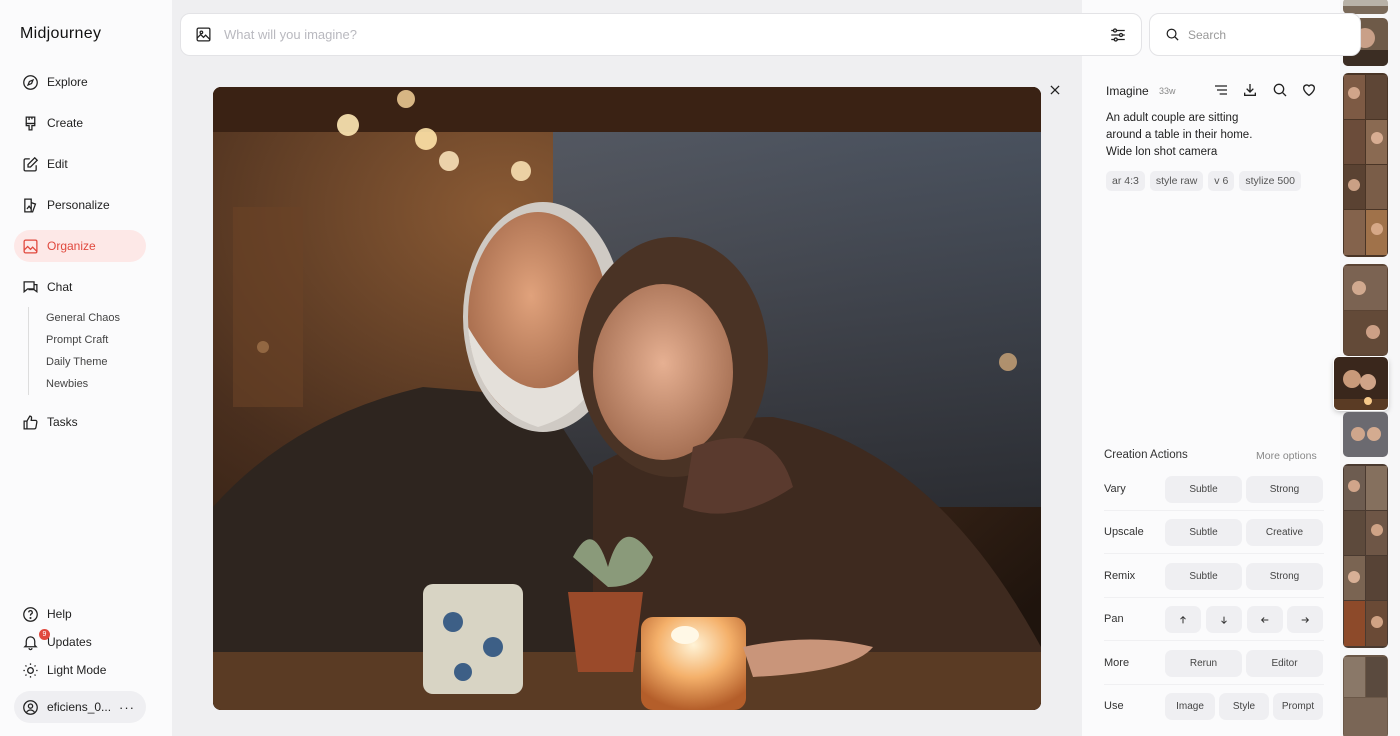  I want to click on pan-up-button, so click(1183, 619).